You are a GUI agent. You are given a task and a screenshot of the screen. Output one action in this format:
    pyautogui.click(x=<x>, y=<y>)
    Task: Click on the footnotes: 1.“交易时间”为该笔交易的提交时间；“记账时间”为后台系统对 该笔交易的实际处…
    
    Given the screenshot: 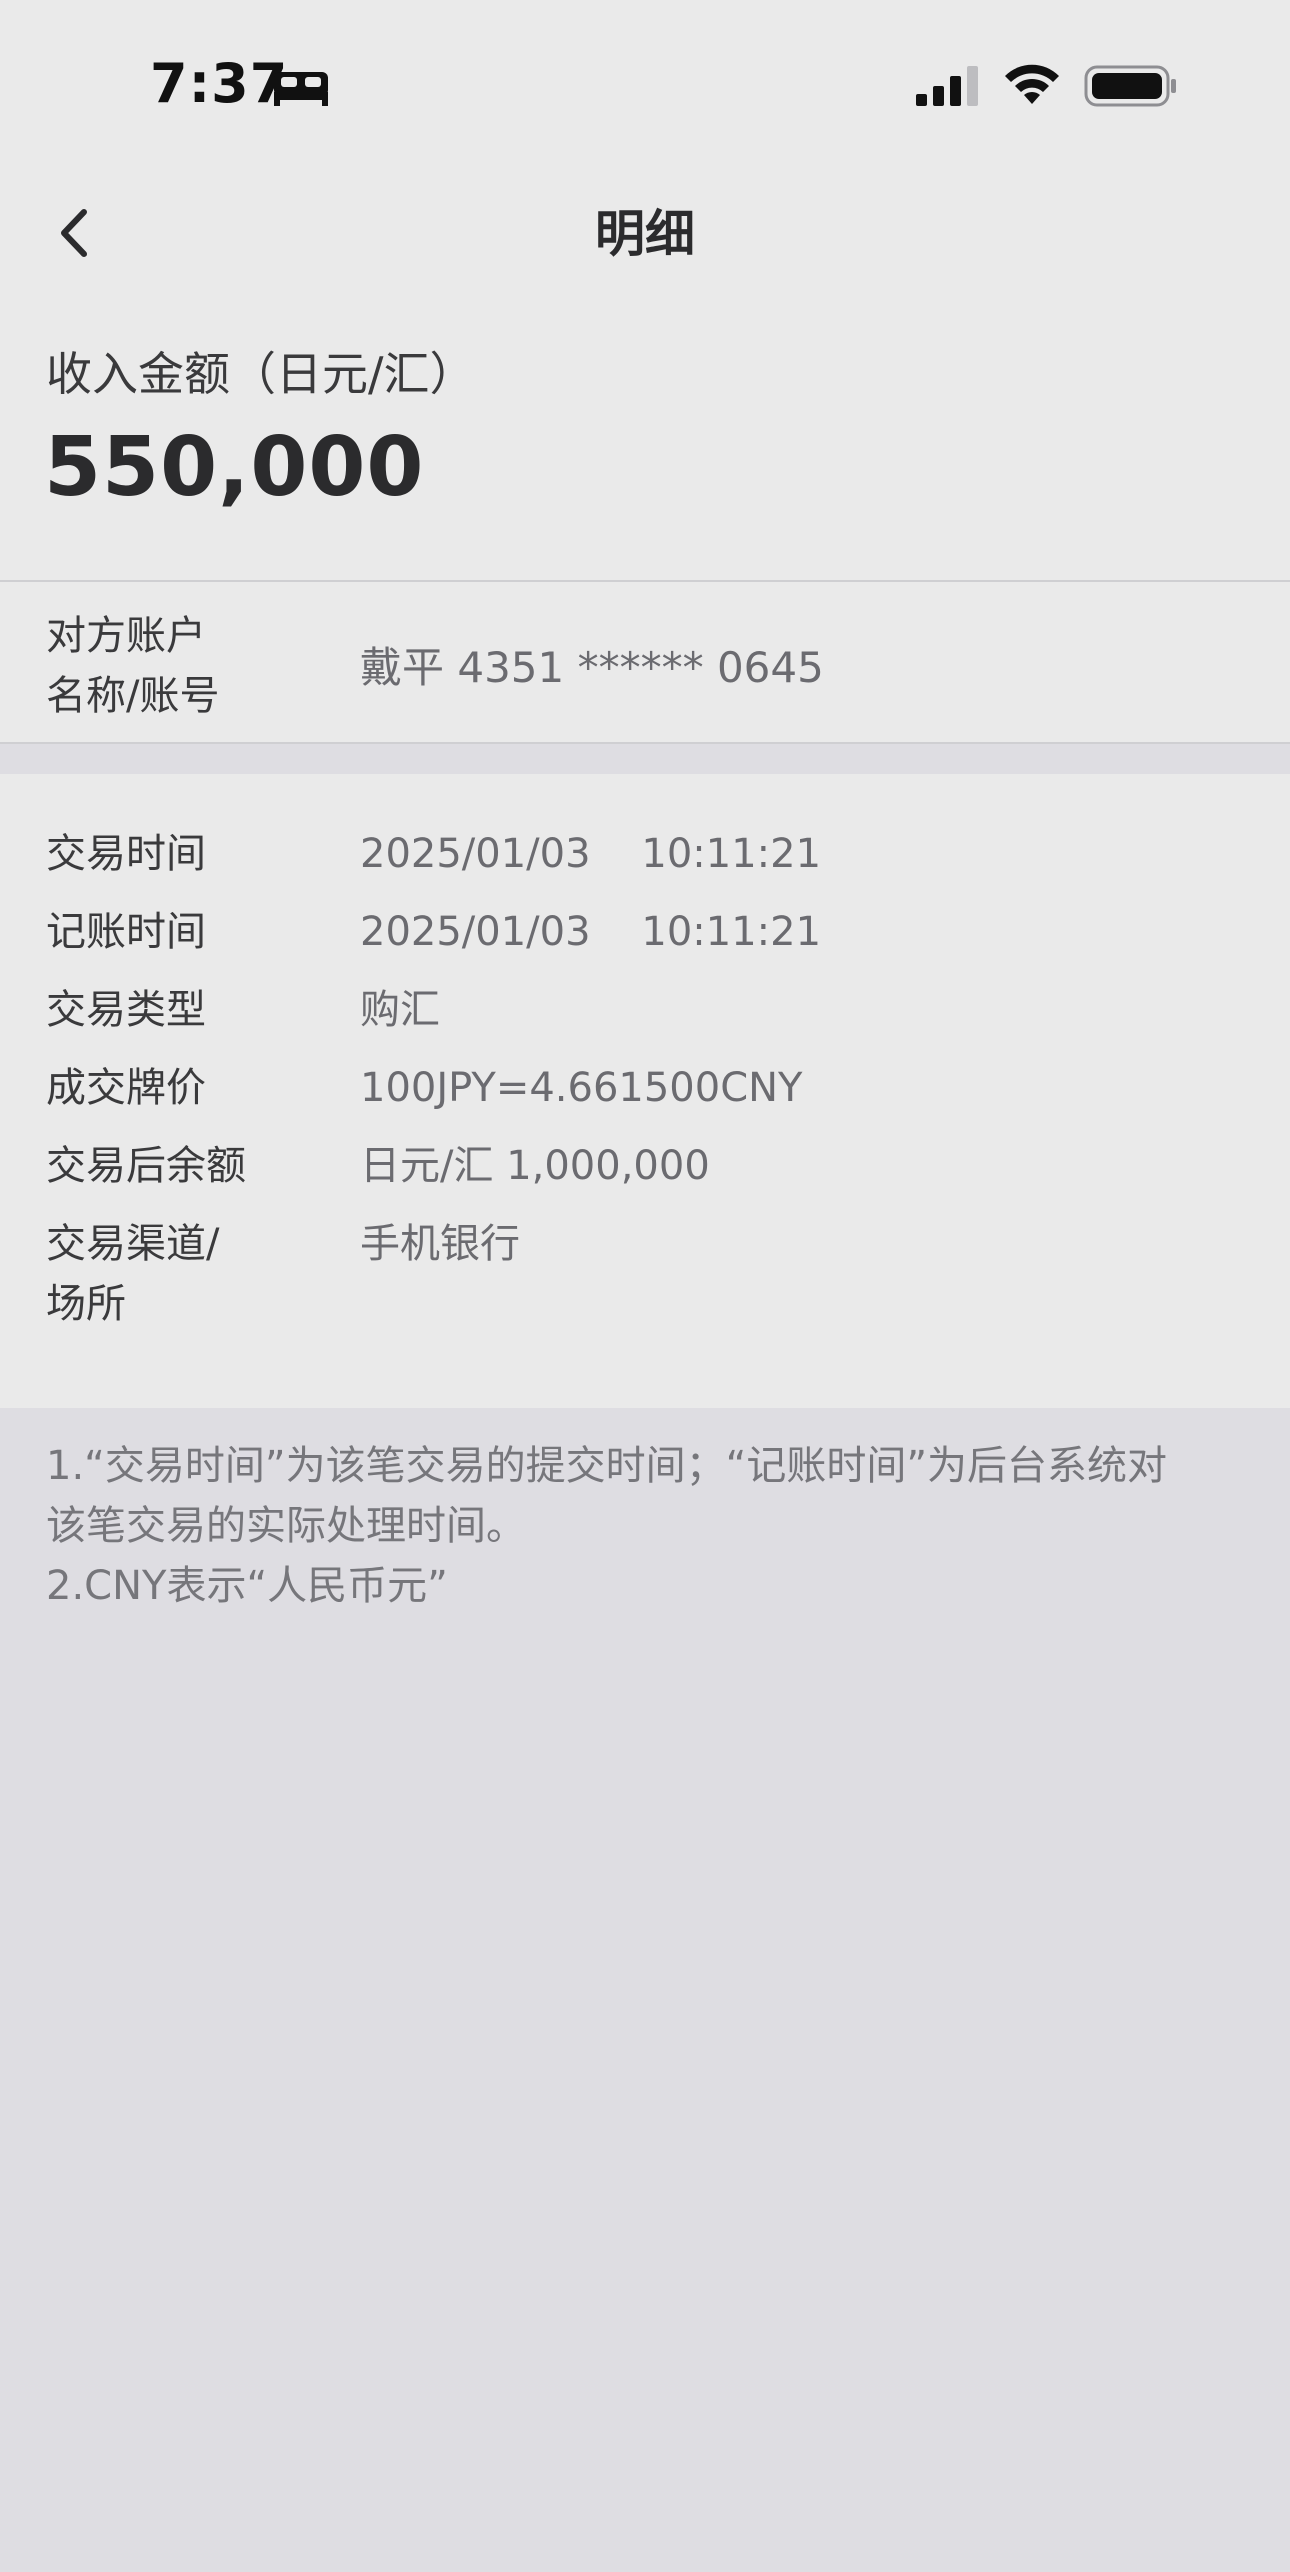 What is the action you would take?
    pyautogui.click(x=646, y=1526)
    